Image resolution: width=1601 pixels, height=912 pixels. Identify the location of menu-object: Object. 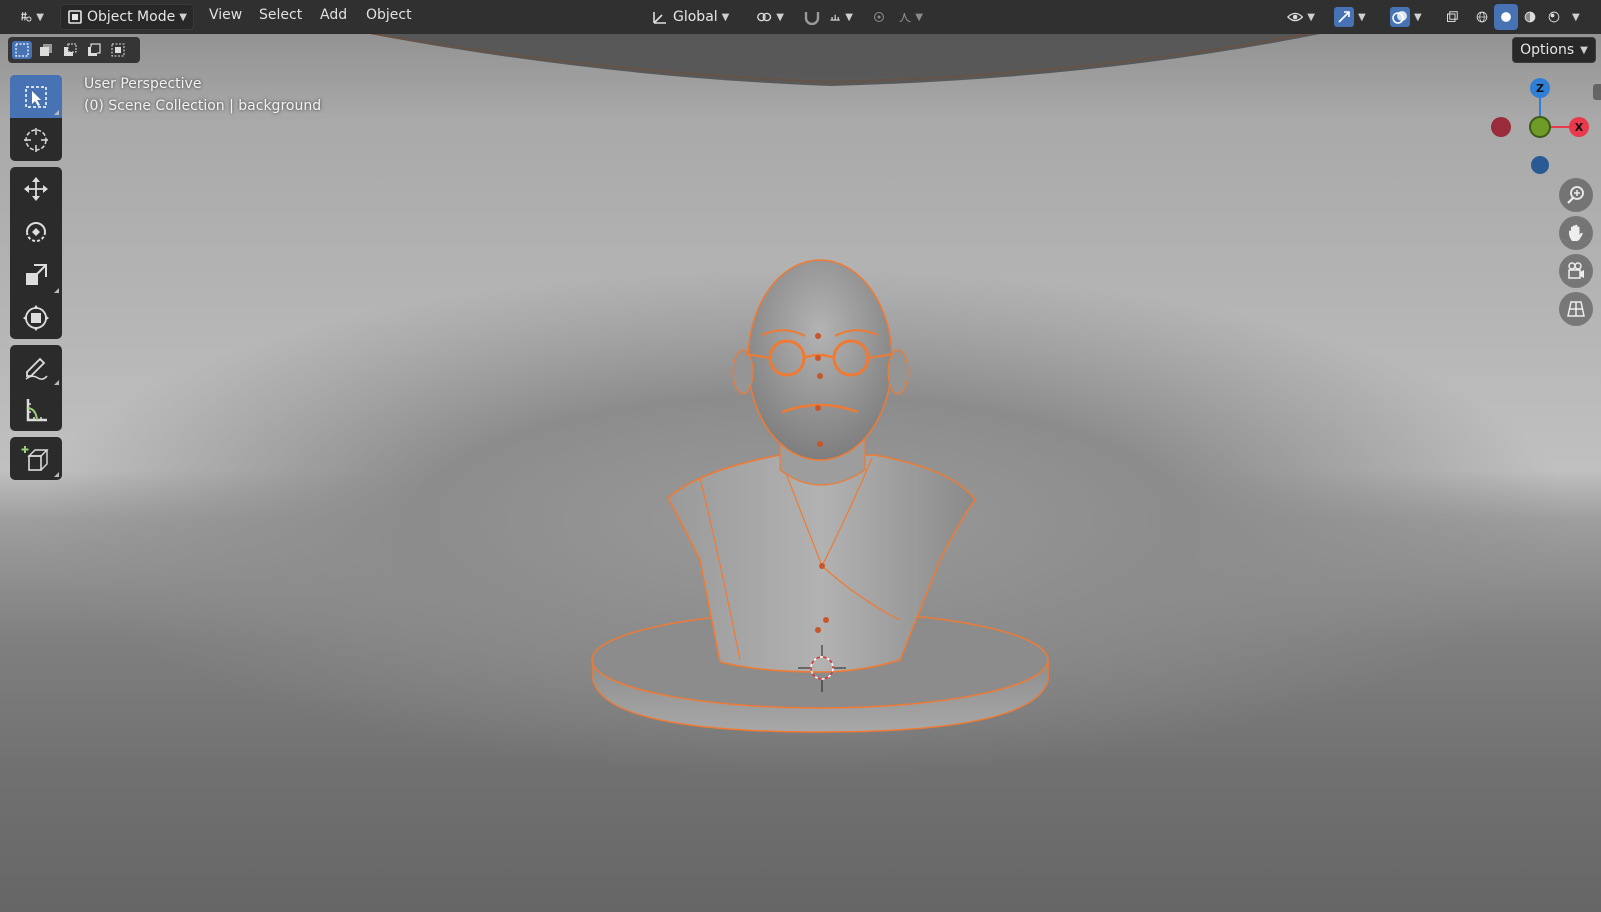
(389, 15).